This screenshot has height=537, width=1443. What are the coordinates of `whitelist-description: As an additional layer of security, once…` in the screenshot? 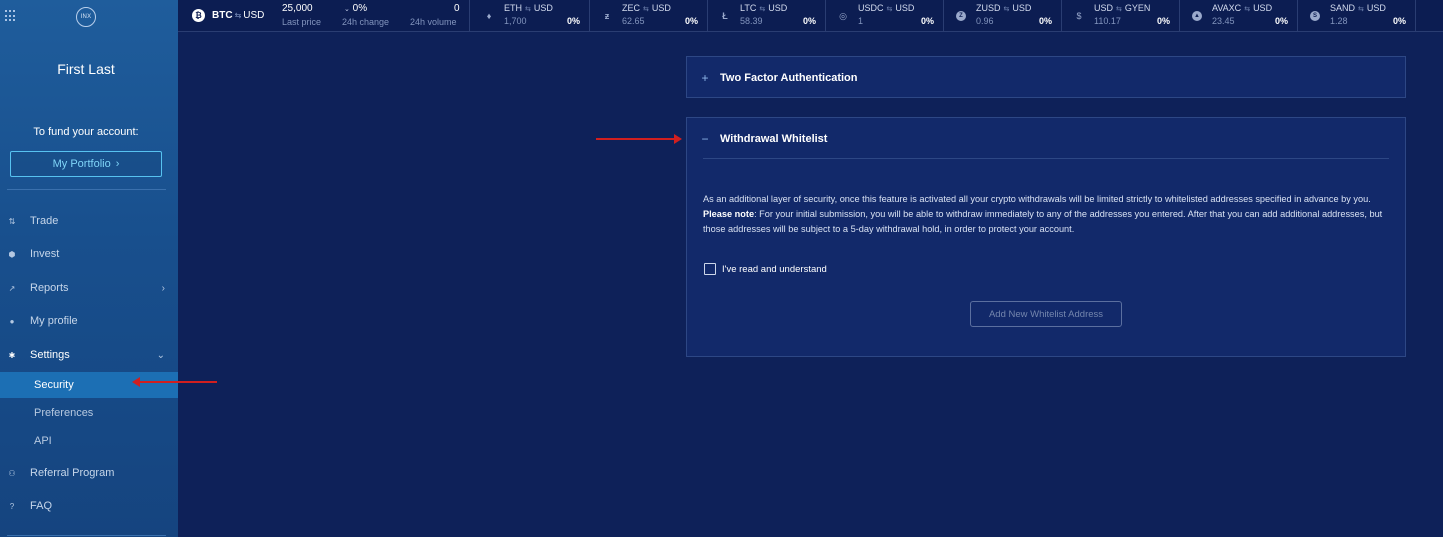 It's located at (1043, 214).